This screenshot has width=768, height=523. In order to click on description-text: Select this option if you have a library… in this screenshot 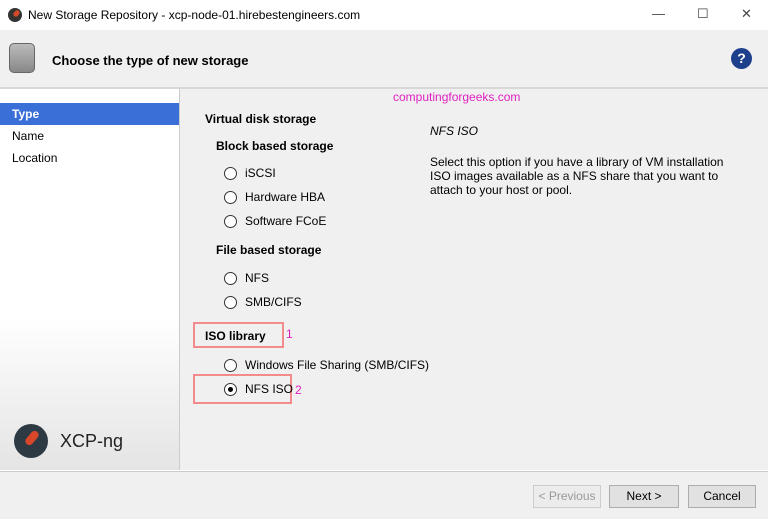, I will do `click(577, 176)`.